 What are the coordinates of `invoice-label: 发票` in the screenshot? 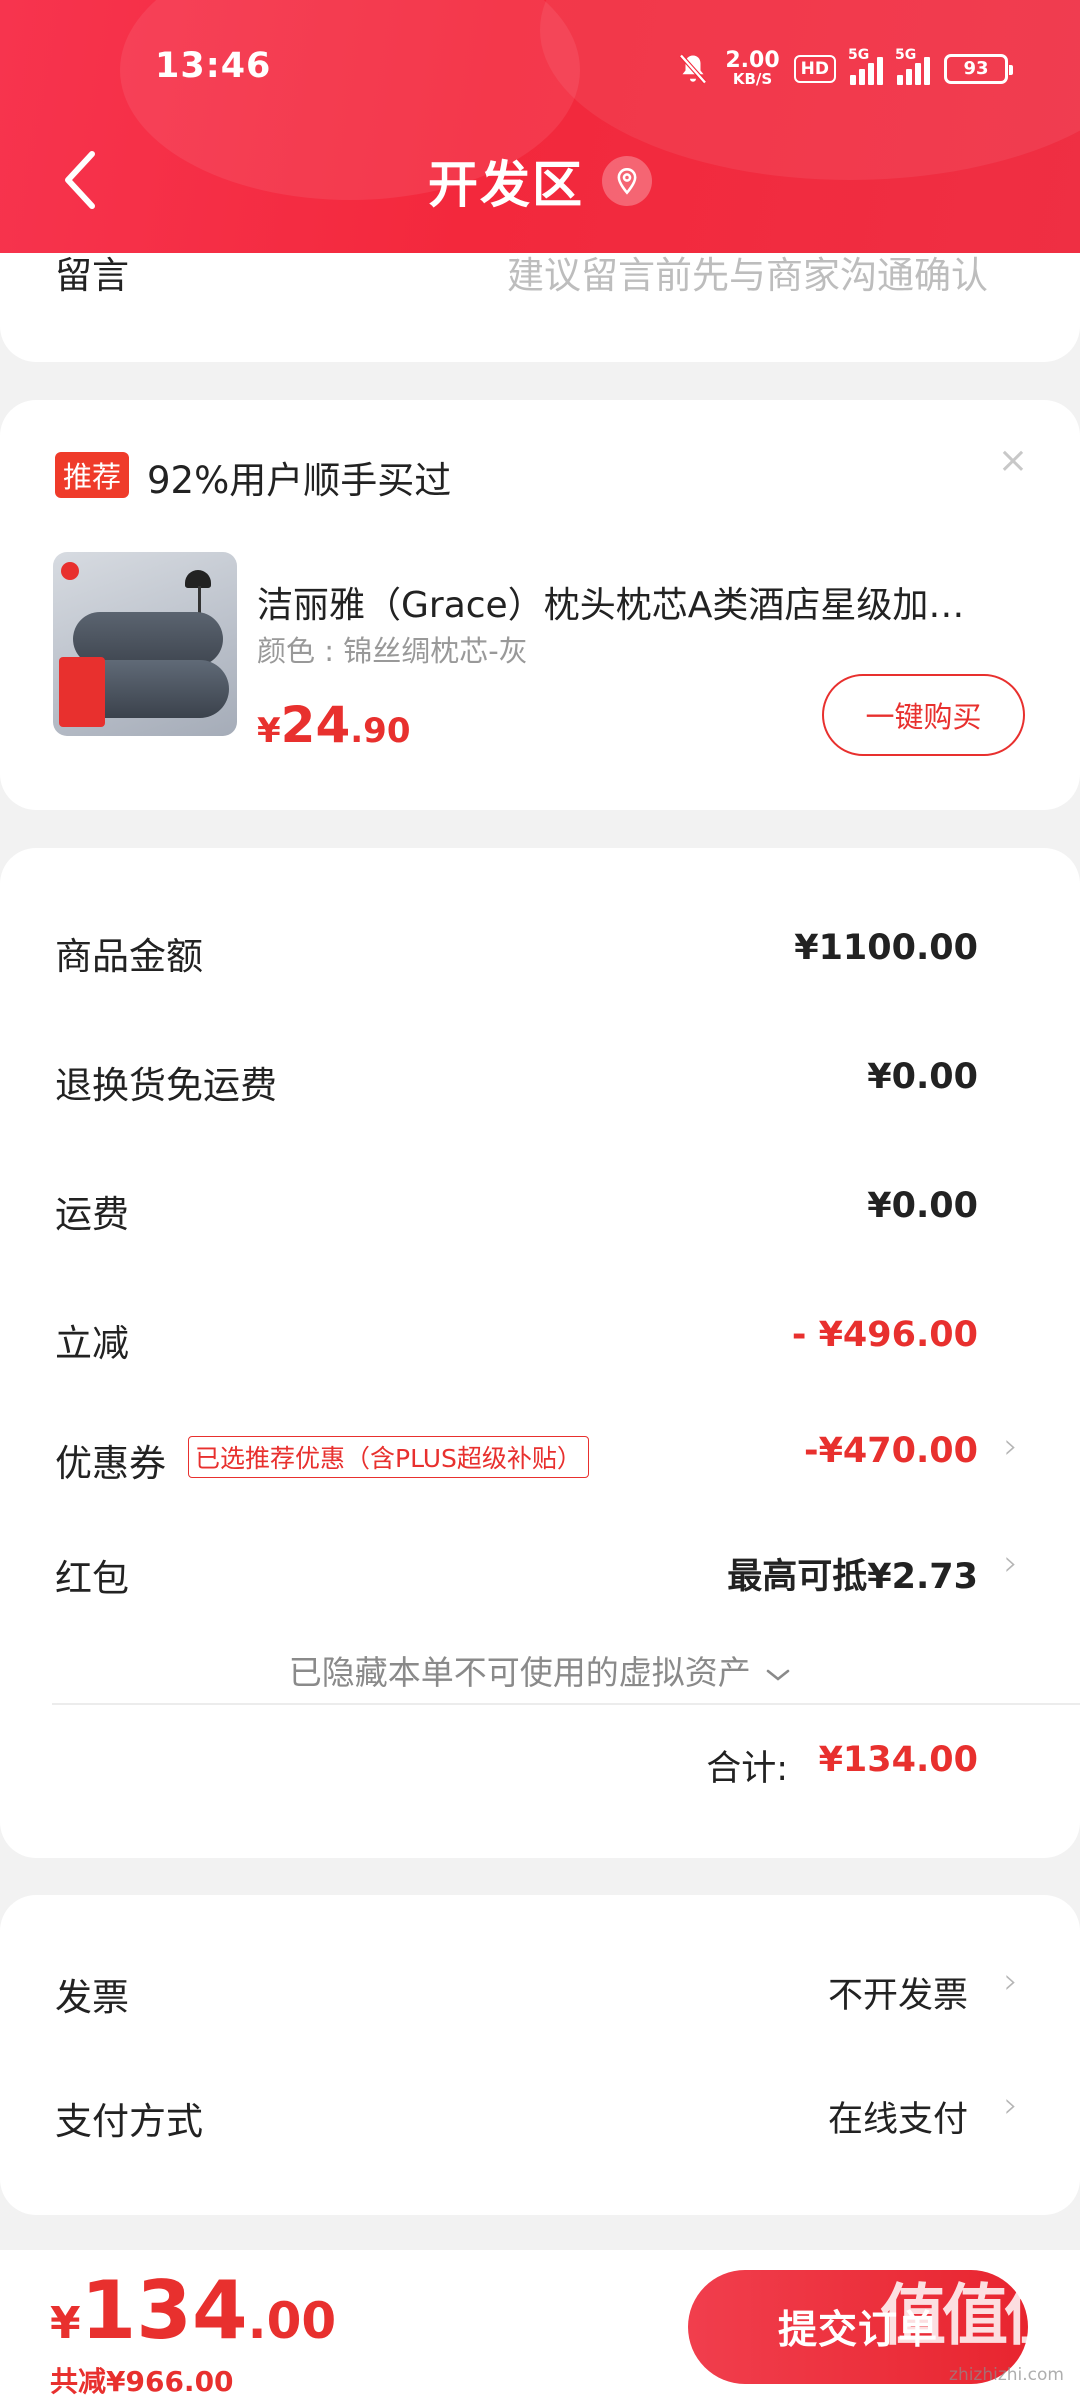 It's located at (92, 1994).